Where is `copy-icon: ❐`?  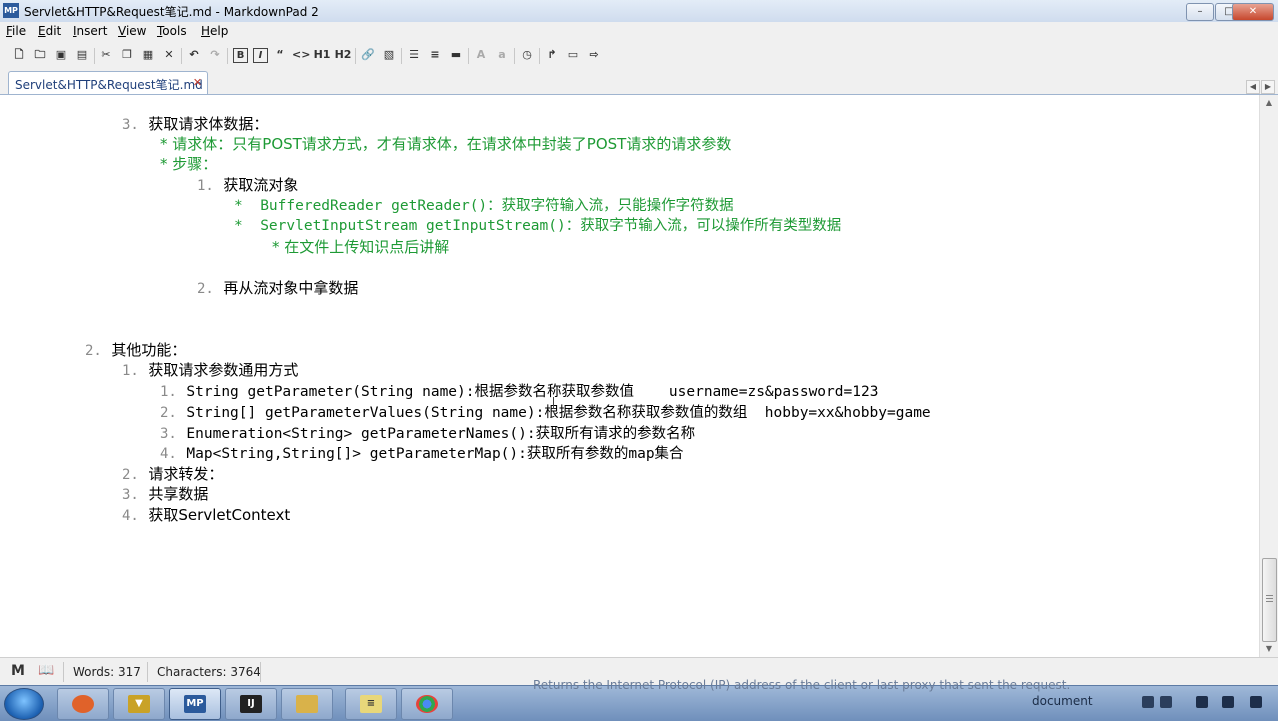
copy-icon: ❐ is located at coordinates (127, 55).